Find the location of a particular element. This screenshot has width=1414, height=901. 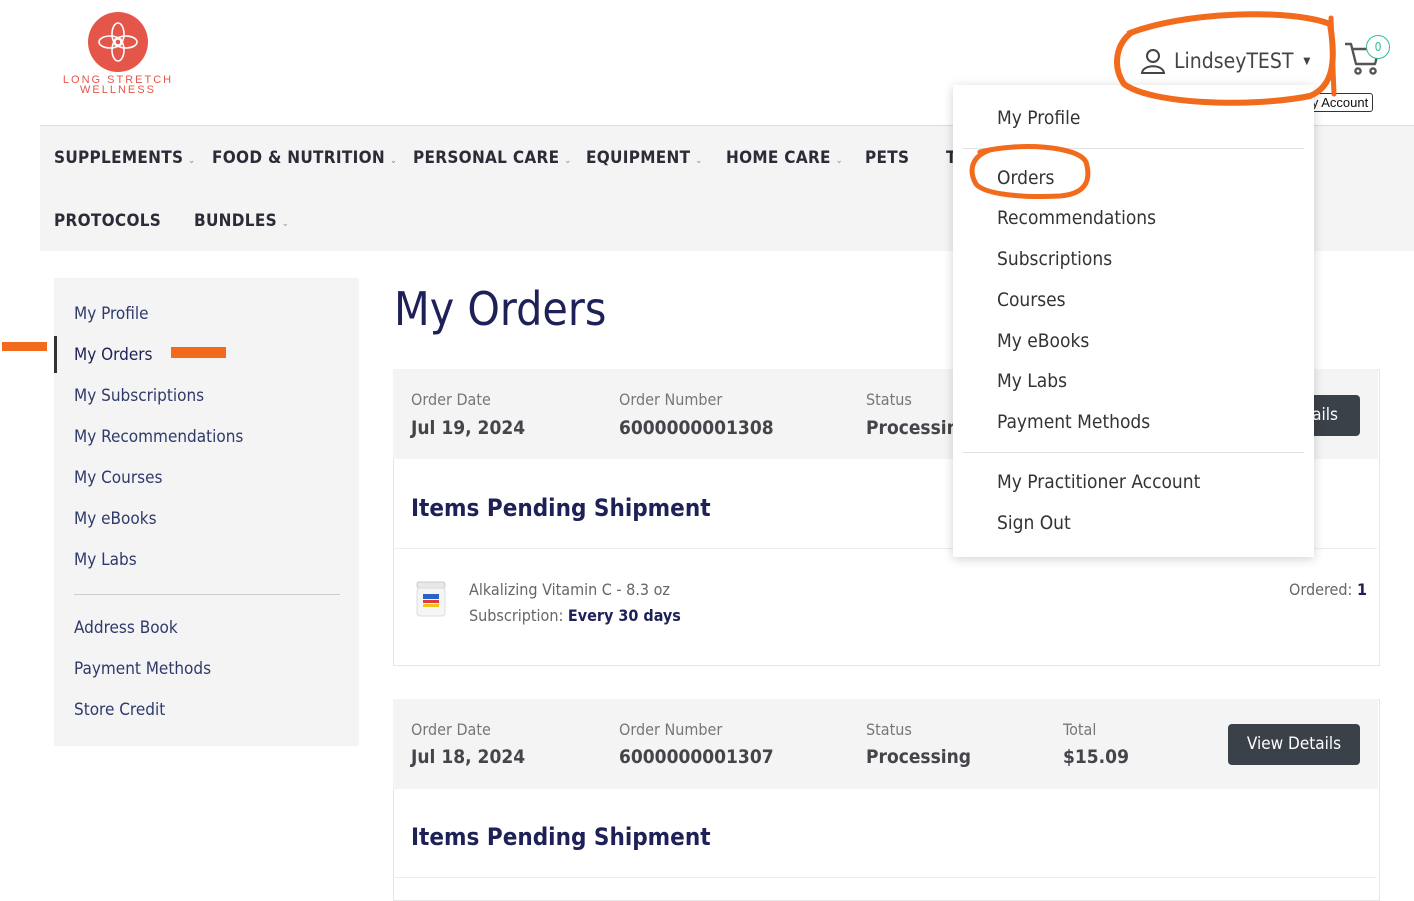

annotation-overlay is located at coordinates (1153, 105).